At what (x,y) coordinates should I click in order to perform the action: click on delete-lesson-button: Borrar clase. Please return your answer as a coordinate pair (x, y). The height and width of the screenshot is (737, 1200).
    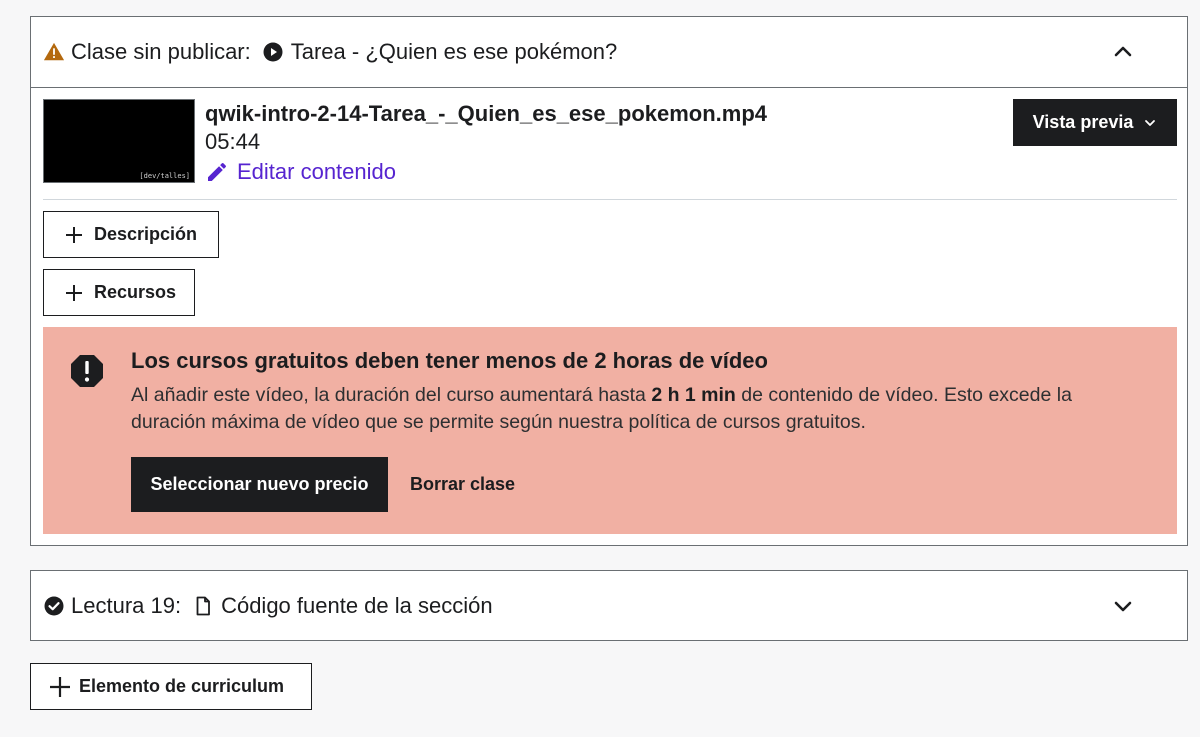
    Looking at the image, I should click on (462, 484).